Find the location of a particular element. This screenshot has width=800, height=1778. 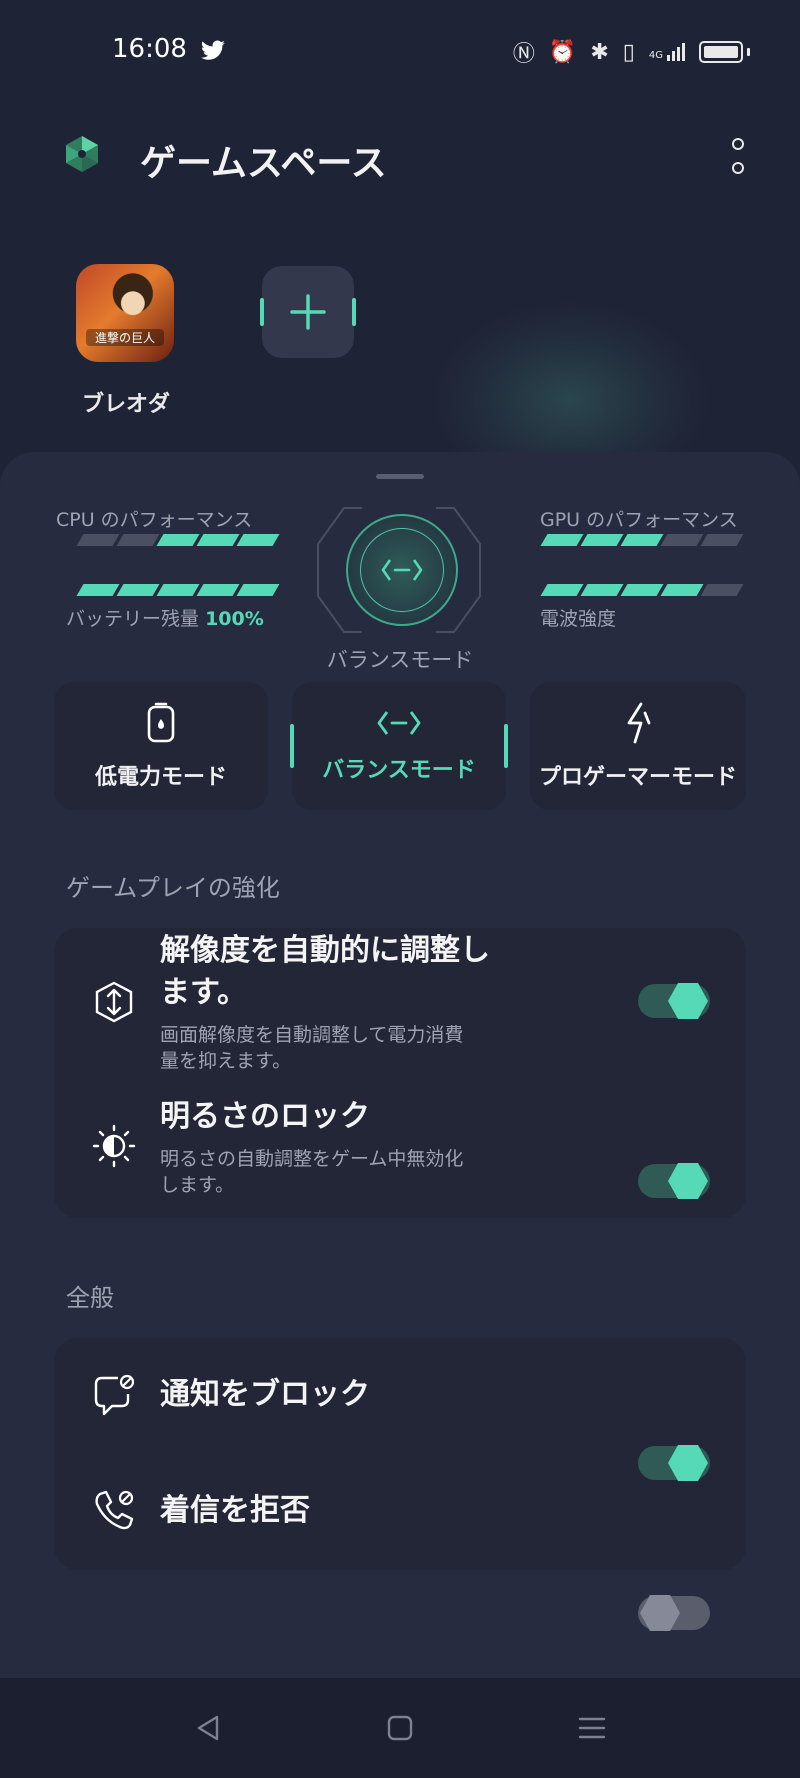

plus-icon is located at coordinates (308, 312).